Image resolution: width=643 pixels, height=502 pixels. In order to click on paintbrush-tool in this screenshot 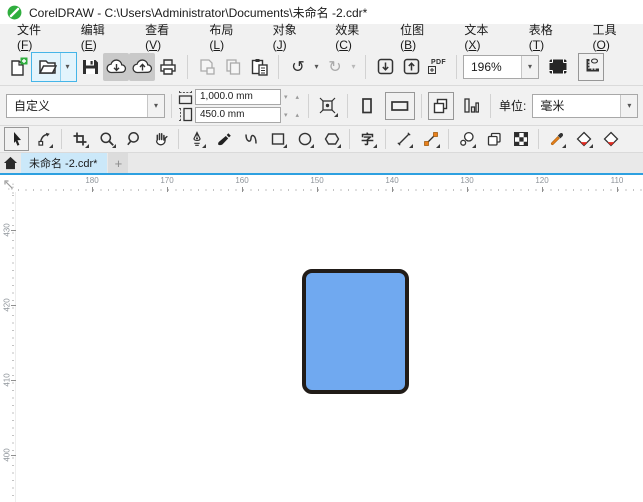, I will do `click(223, 139)`.